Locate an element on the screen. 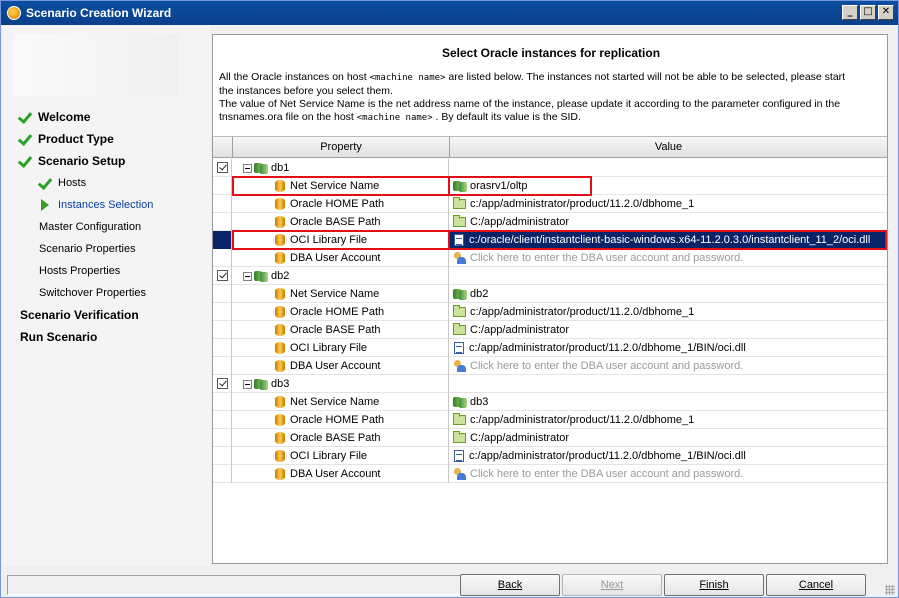 The image size is (899, 598). instance-row-db2: db2 is located at coordinates (550, 276).